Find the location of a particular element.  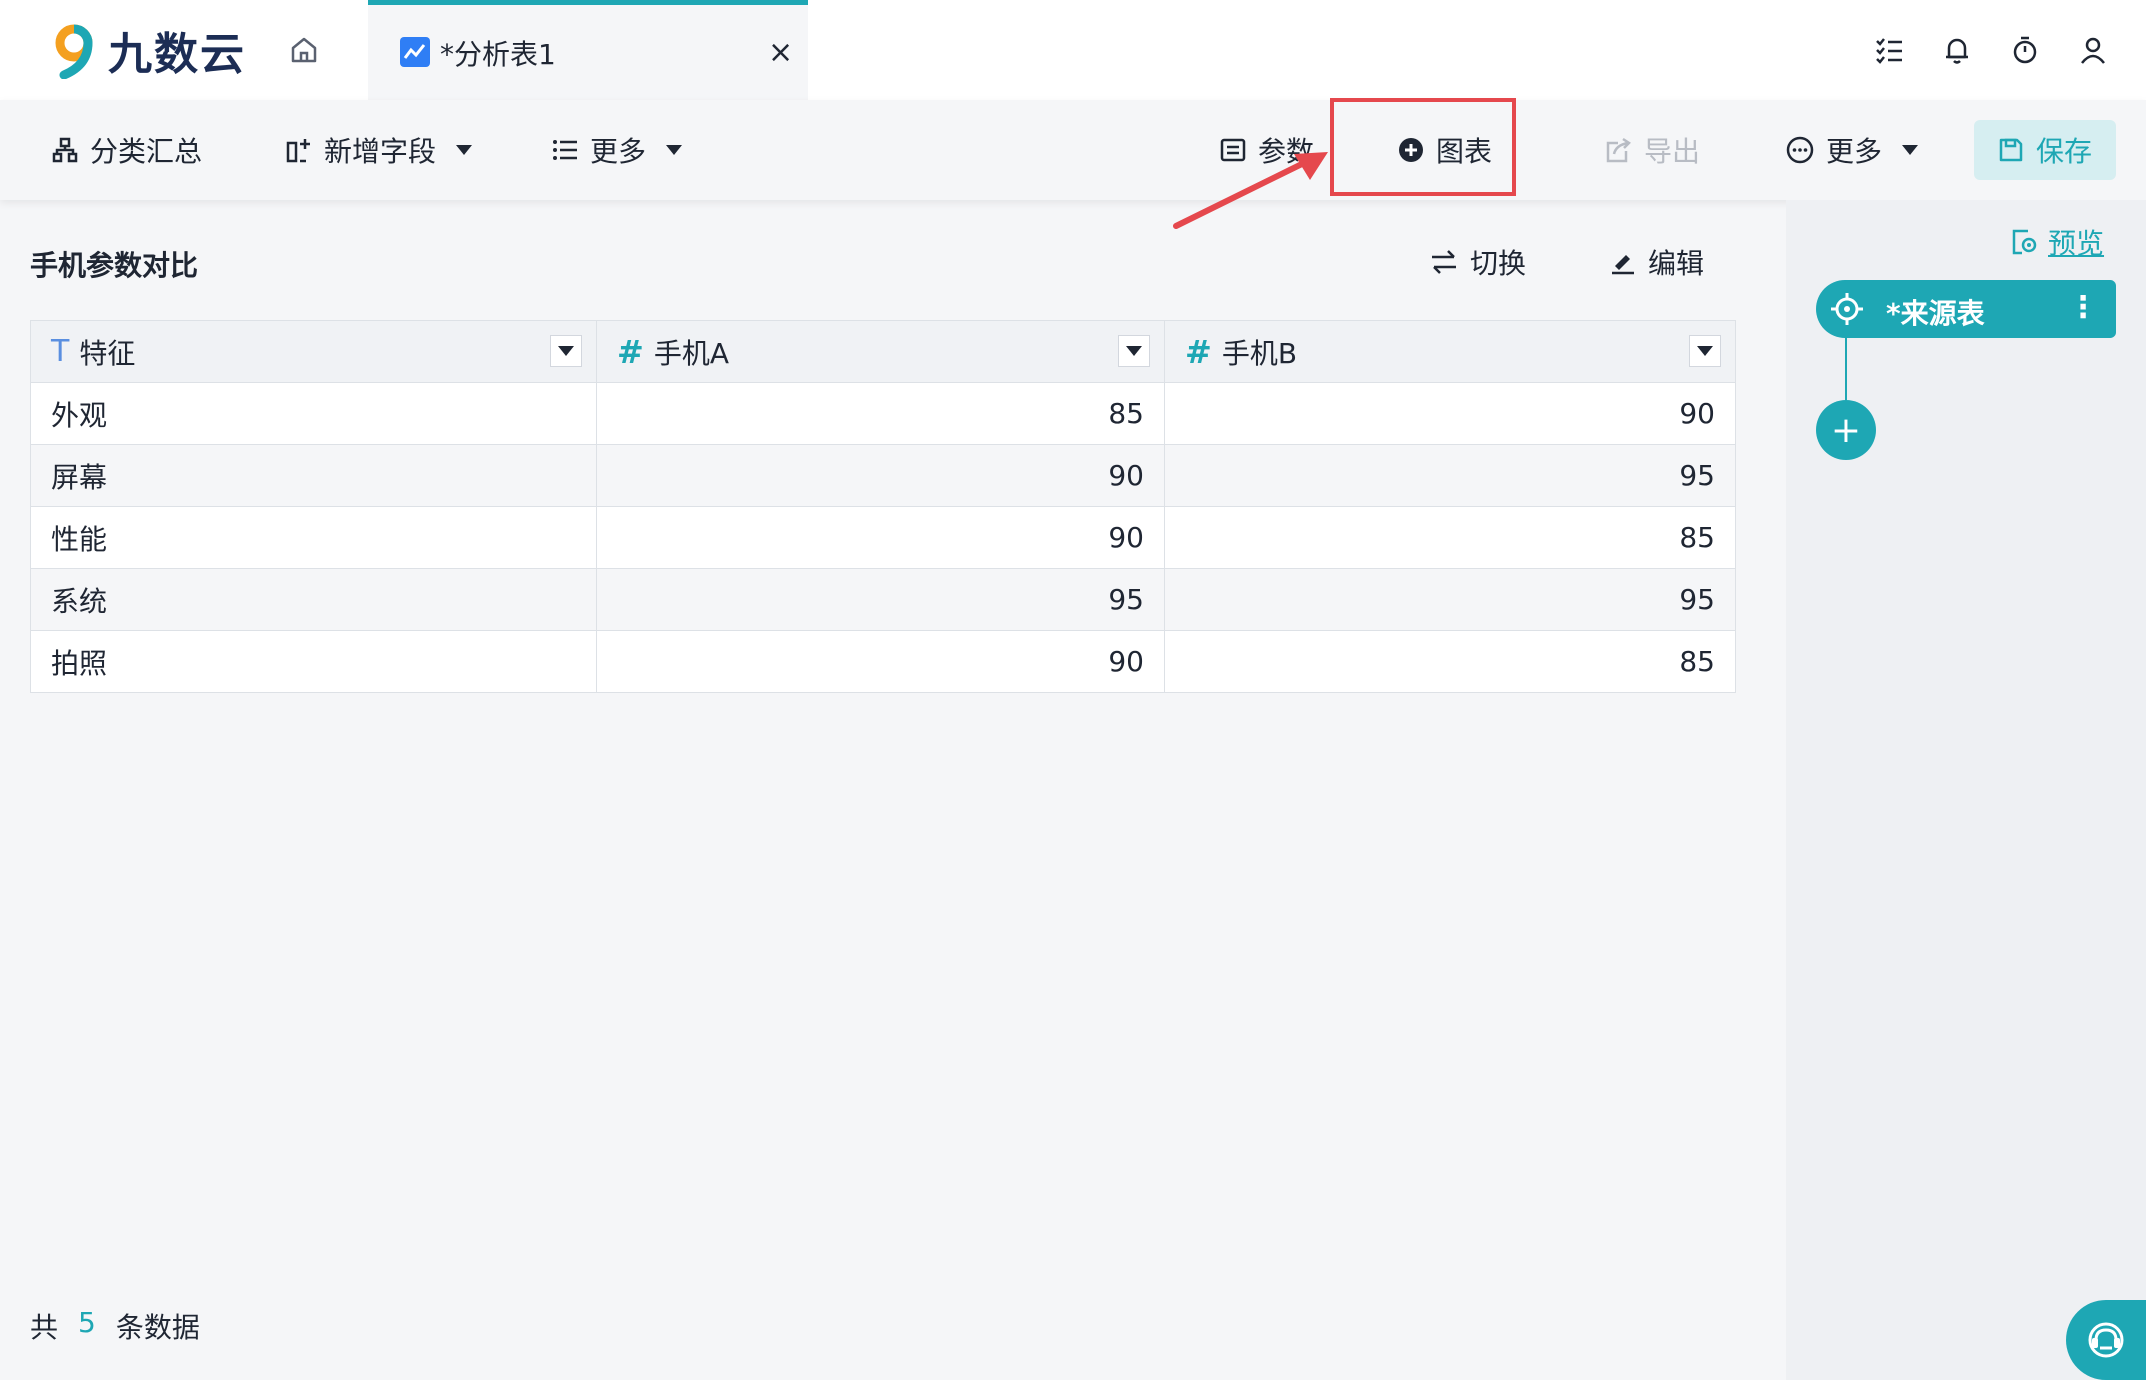

table-cell: 拍照 is located at coordinates (313, 661).